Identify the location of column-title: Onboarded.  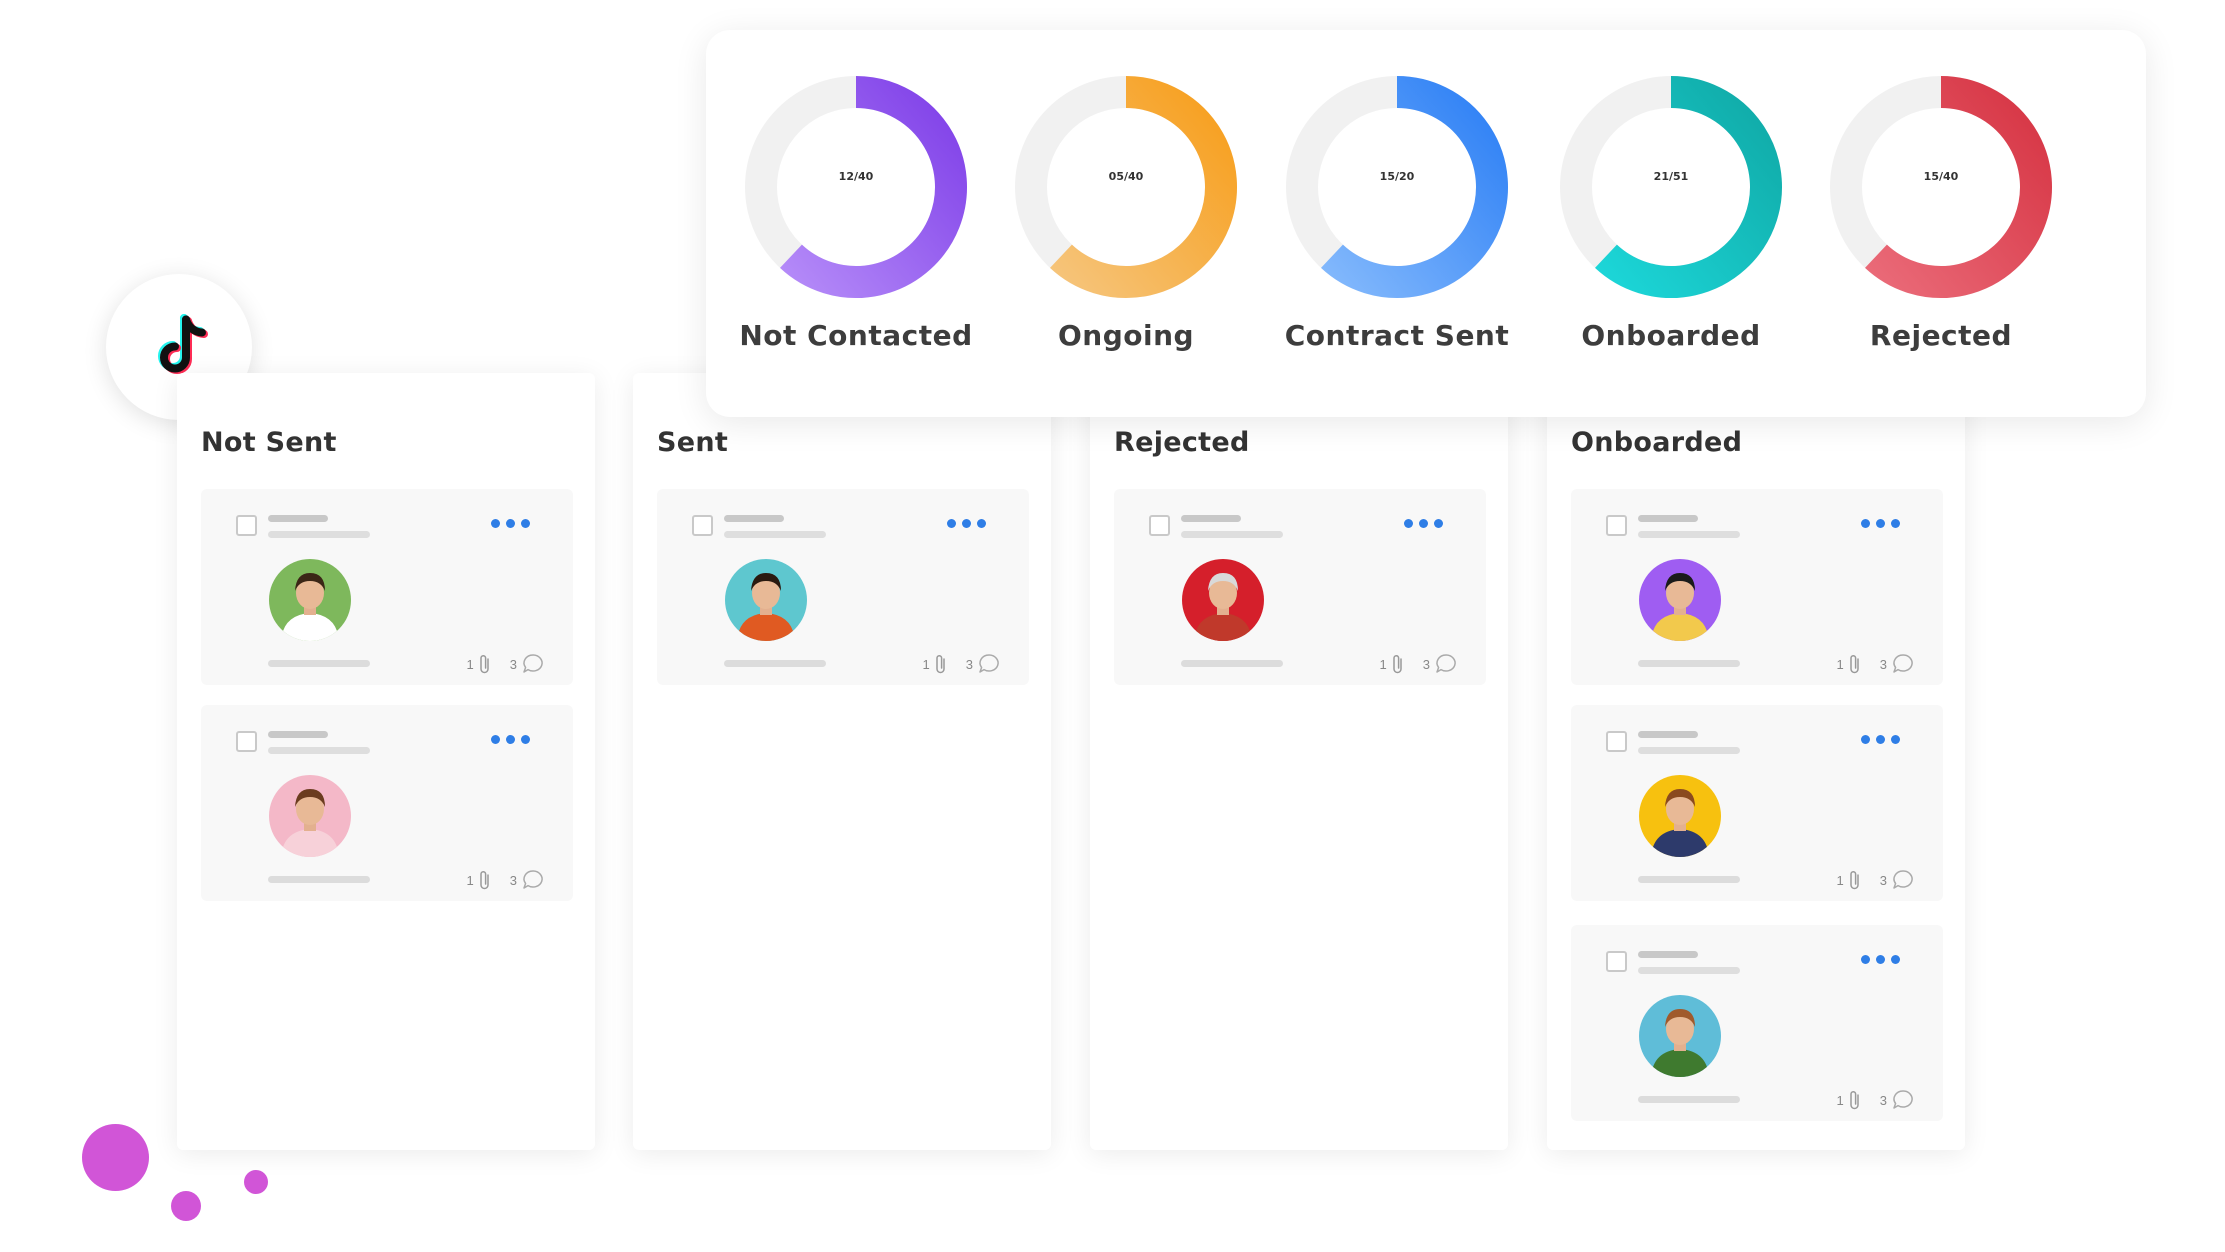
(1657, 442).